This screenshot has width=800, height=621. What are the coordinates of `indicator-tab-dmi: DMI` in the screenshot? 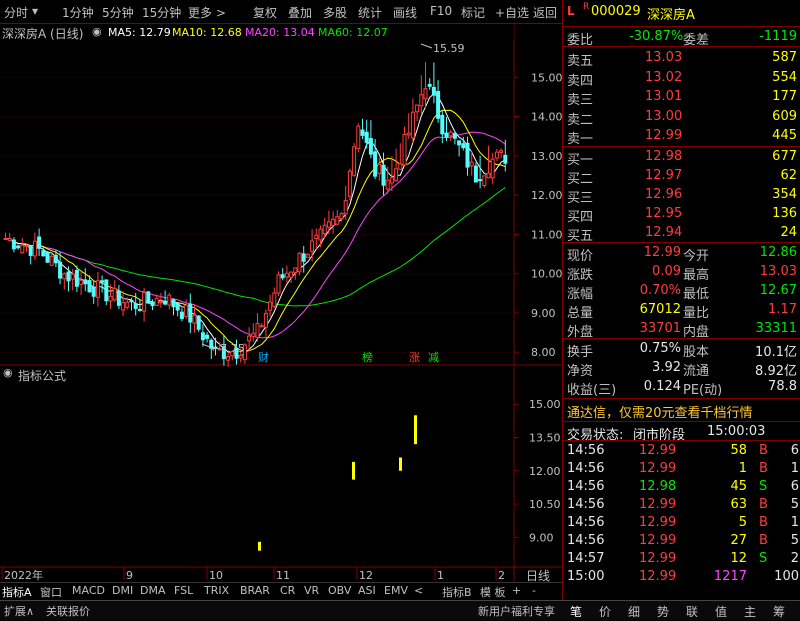 It's located at (122, 590).